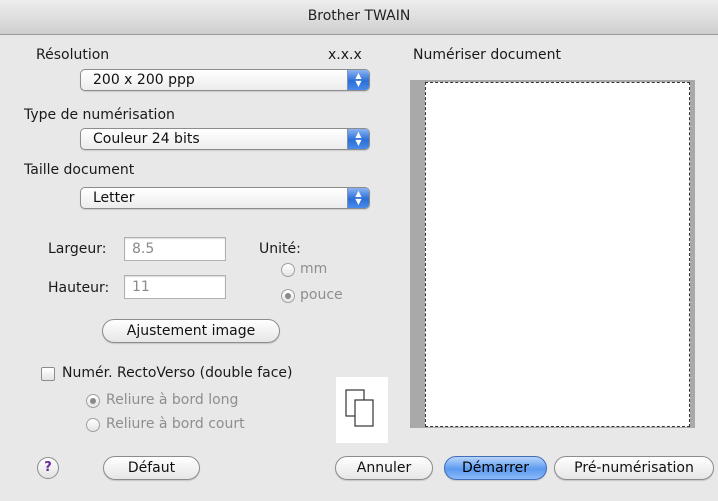  I want to click on width-field: 8.5, so click(175, 249).